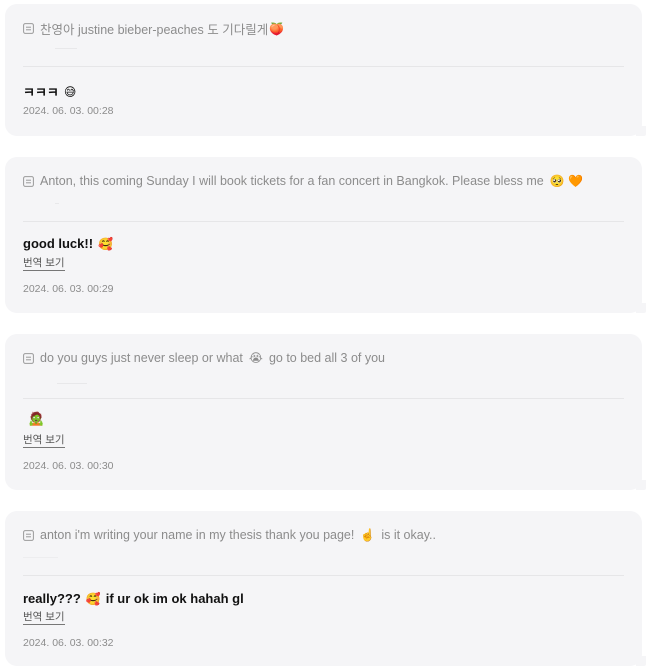 The image size is (652, 672). Describe the element at coordinates (41, 92) in the screenshot. I see `answer-label: ㅋㅋㅋ` at that location.